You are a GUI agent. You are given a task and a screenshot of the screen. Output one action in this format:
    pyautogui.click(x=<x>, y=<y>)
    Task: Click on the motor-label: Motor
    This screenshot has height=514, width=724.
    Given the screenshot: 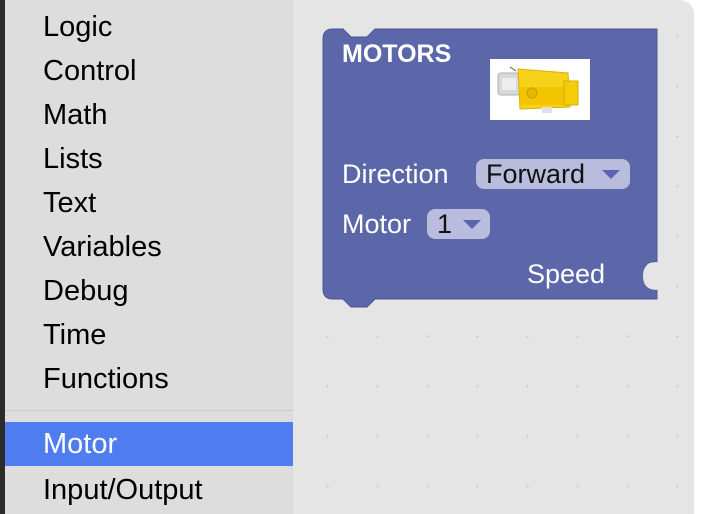 What is the action you would take?
    pyautogui.click(x=377, y=224)
    